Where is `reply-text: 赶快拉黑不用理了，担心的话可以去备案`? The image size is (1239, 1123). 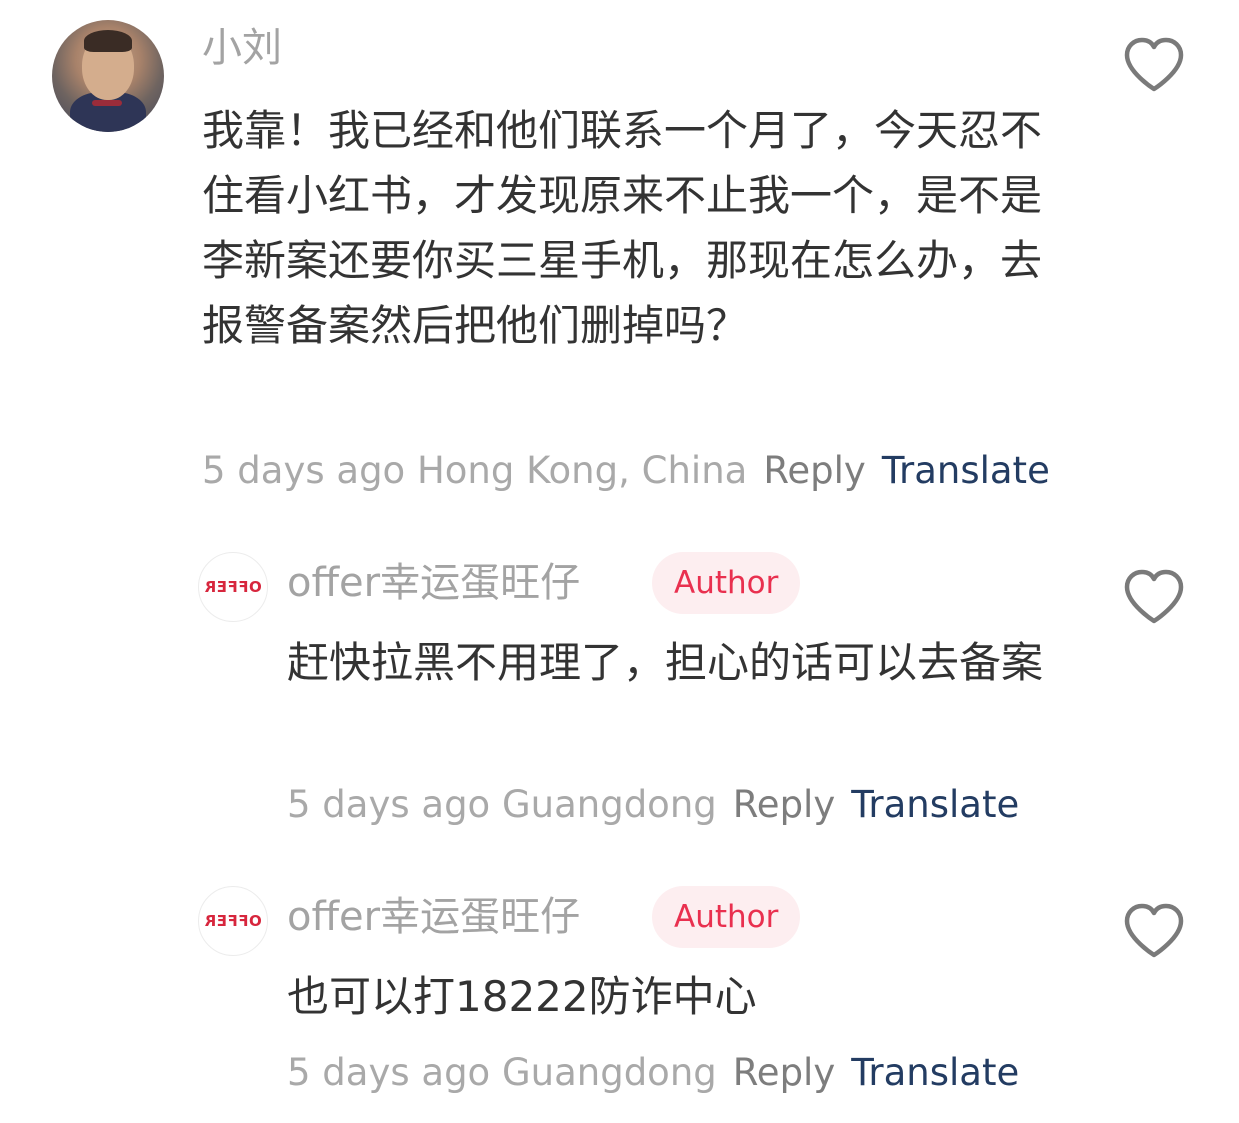 reply-text: 赶快拉黑不用理了，担心的话可以去备案 is located at coordinates (665, 662).